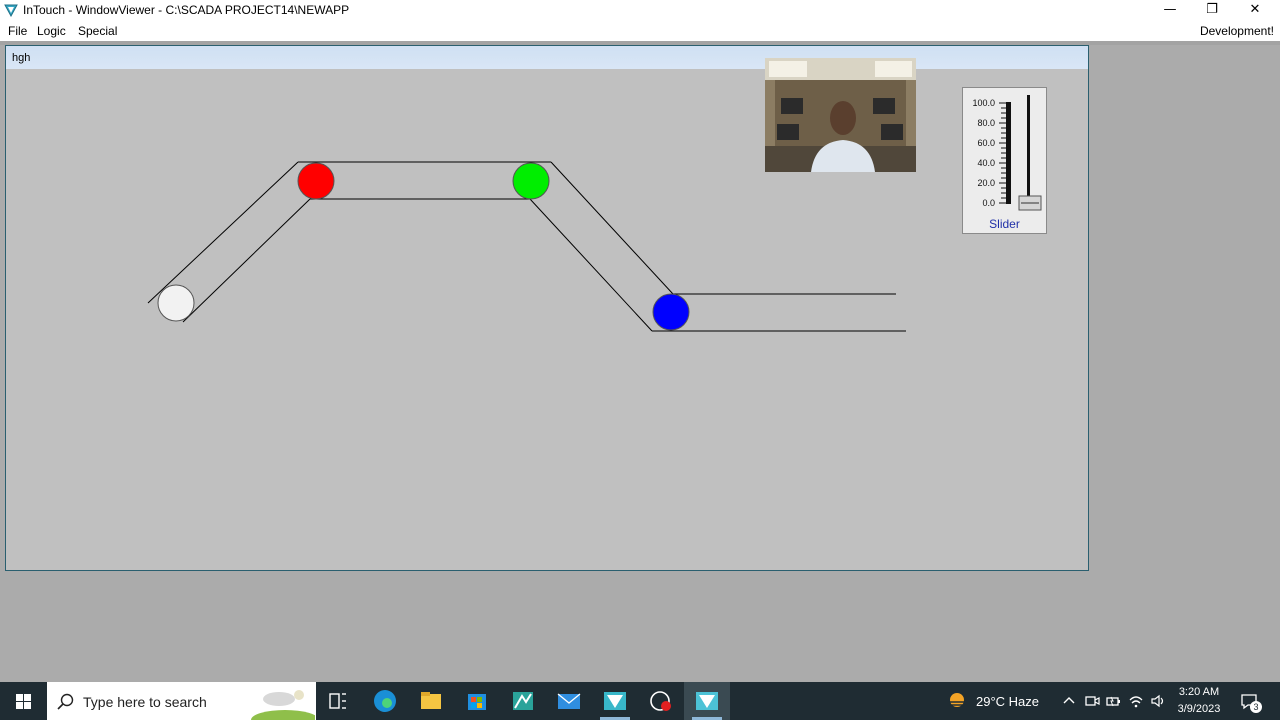 This screenshot has width=1280, height=720. I want to click on taskbar-search-box: Type here to search, so click(181, 701).